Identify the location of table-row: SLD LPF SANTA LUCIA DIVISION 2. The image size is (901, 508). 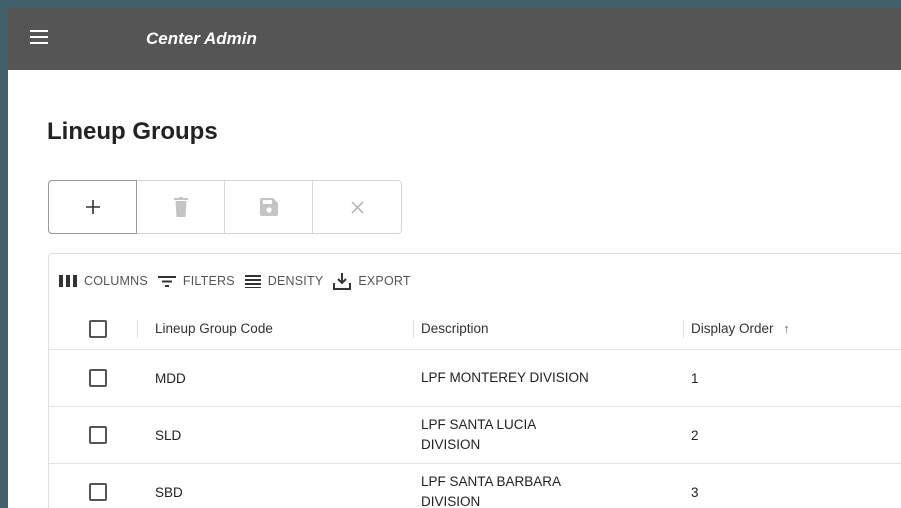
(475, 434).